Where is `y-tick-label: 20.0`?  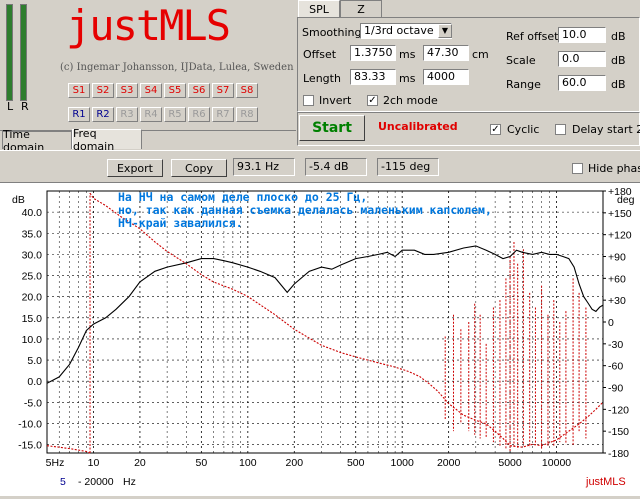
y-tick-label: 20.0 is located at coordinates (32, 298).